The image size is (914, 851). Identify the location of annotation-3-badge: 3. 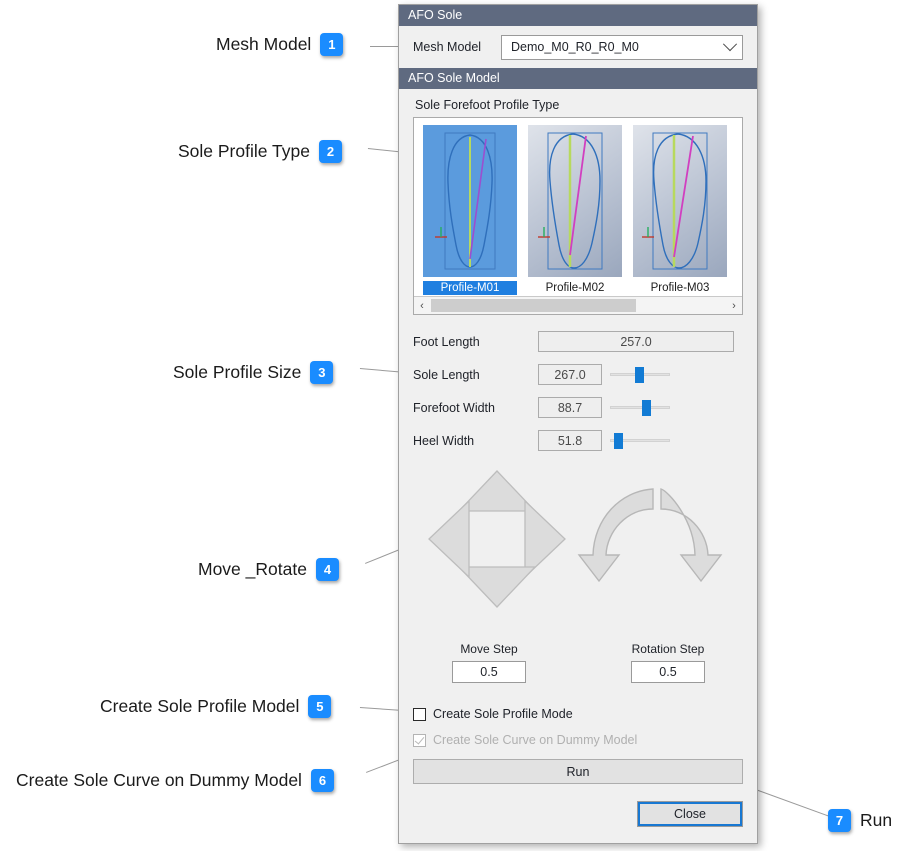
(322, 372).